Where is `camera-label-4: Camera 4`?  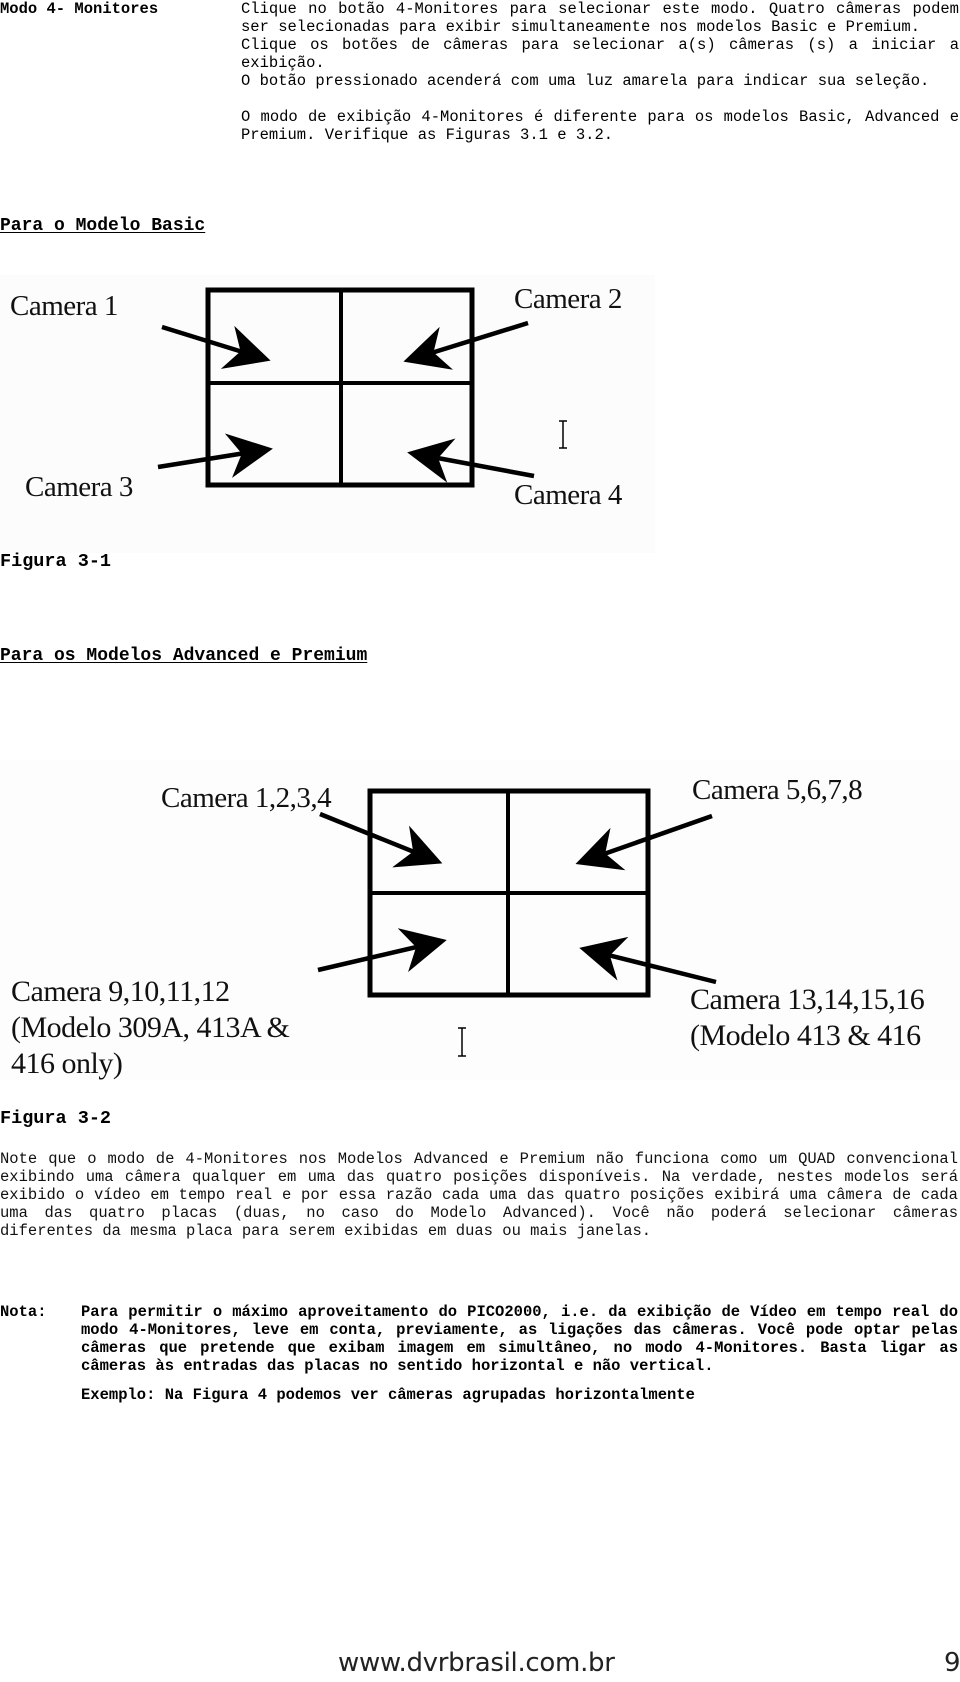 camera-label-4: Camera 4 is located at coordinates (568, 495).